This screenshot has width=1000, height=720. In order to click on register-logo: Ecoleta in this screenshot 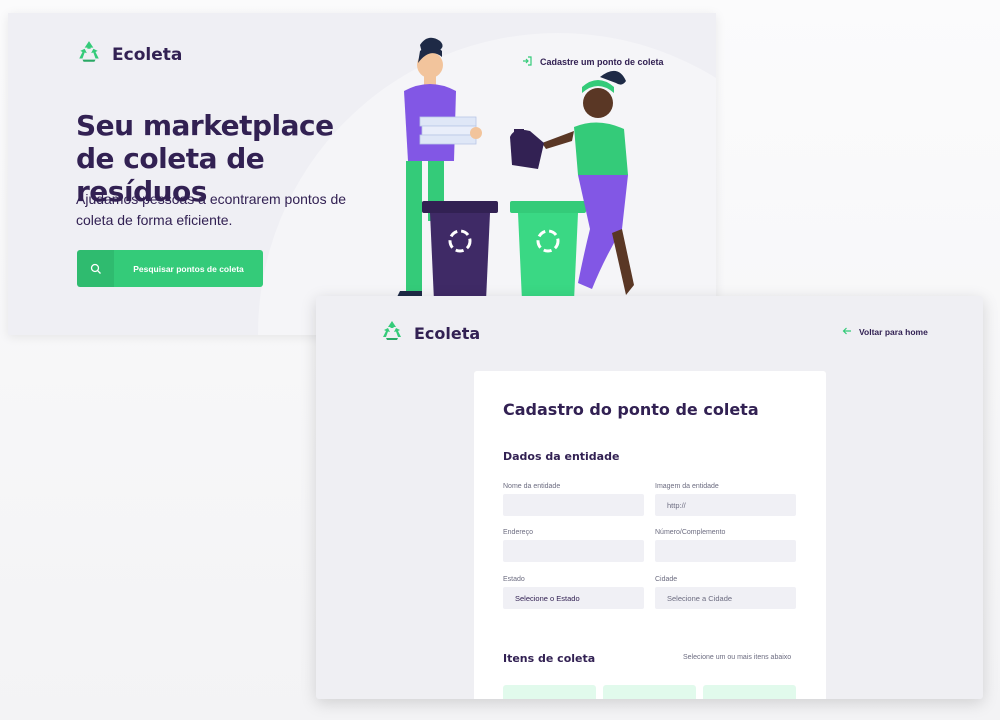, I will do `click(430, 333)`.